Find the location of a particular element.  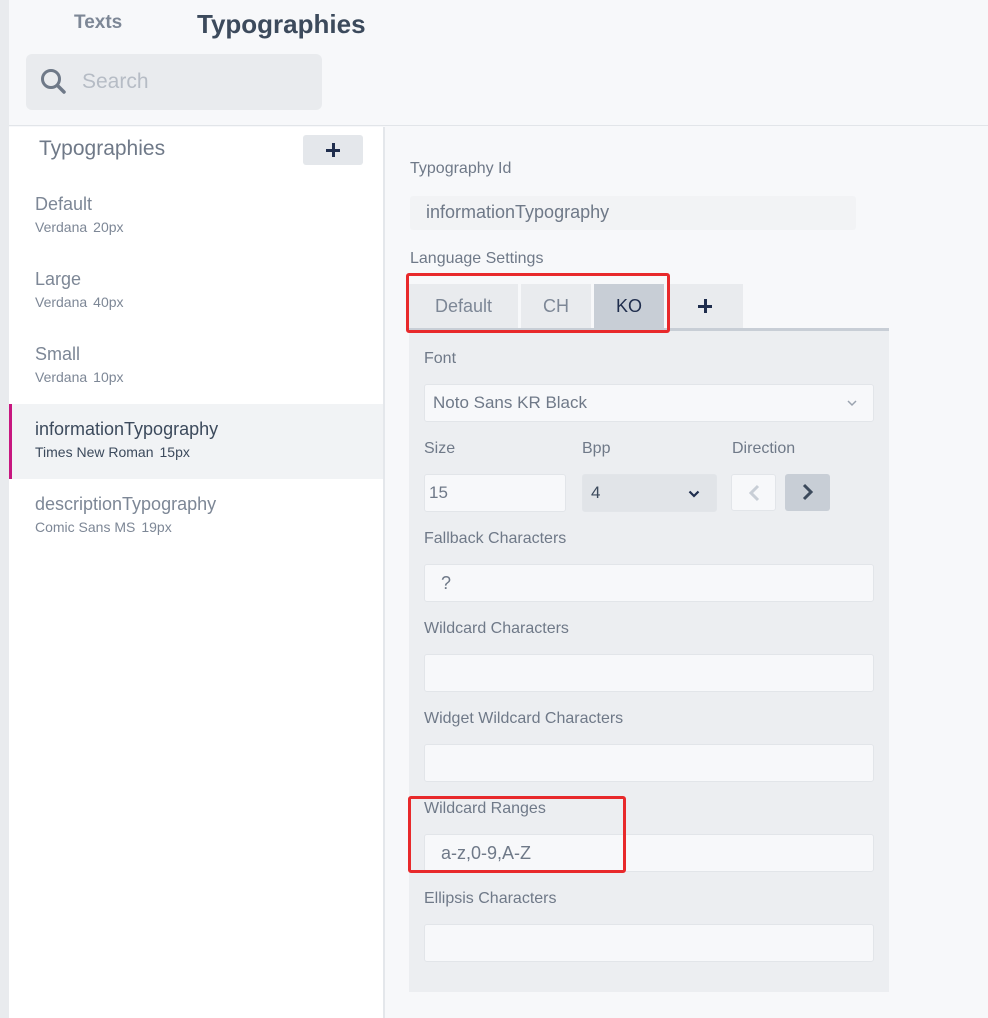

item-size: 19px is located at coordinates (156, 527).